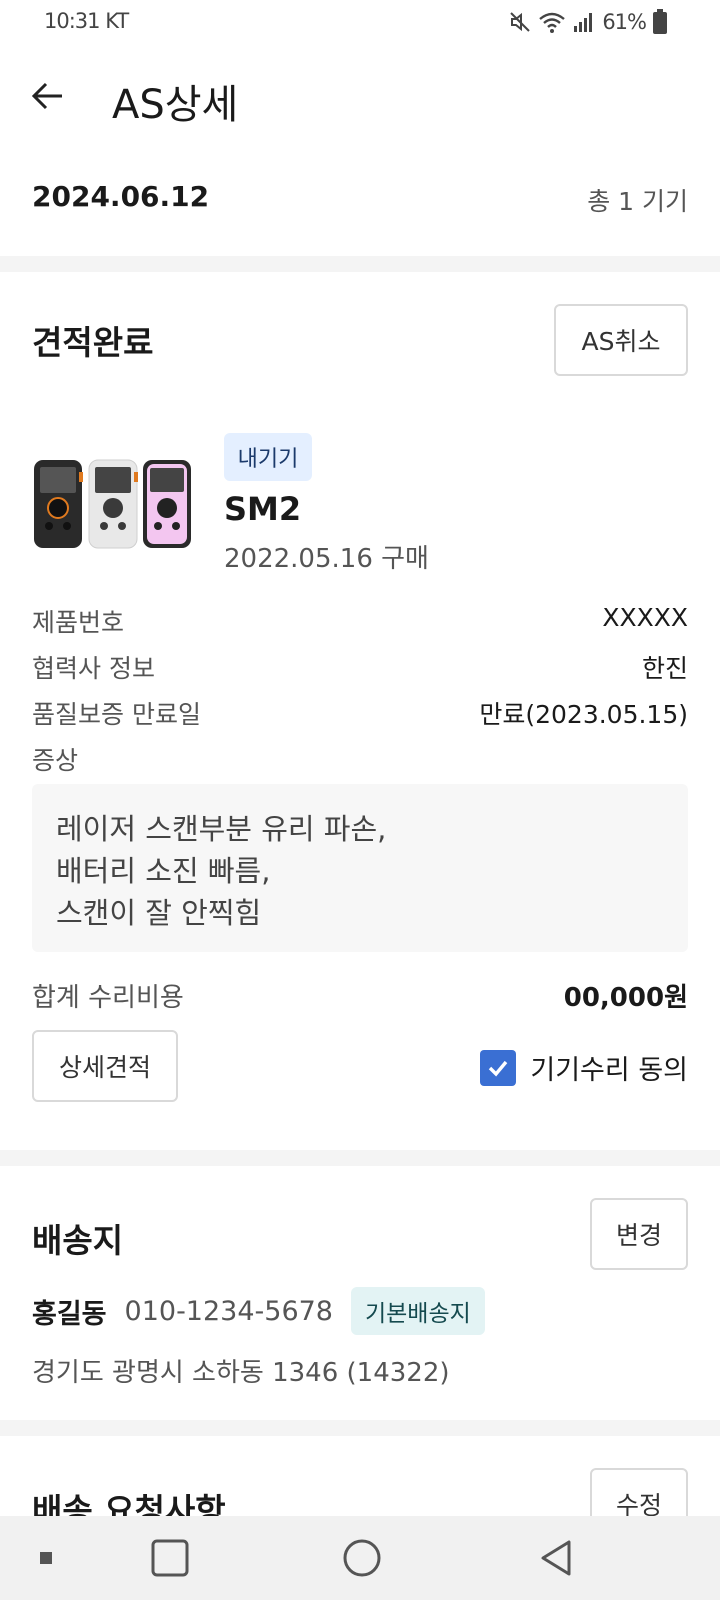  I want to click on recipient-row: 홍길동 010-1234-5678 기본배송지, so click(258, 1311).